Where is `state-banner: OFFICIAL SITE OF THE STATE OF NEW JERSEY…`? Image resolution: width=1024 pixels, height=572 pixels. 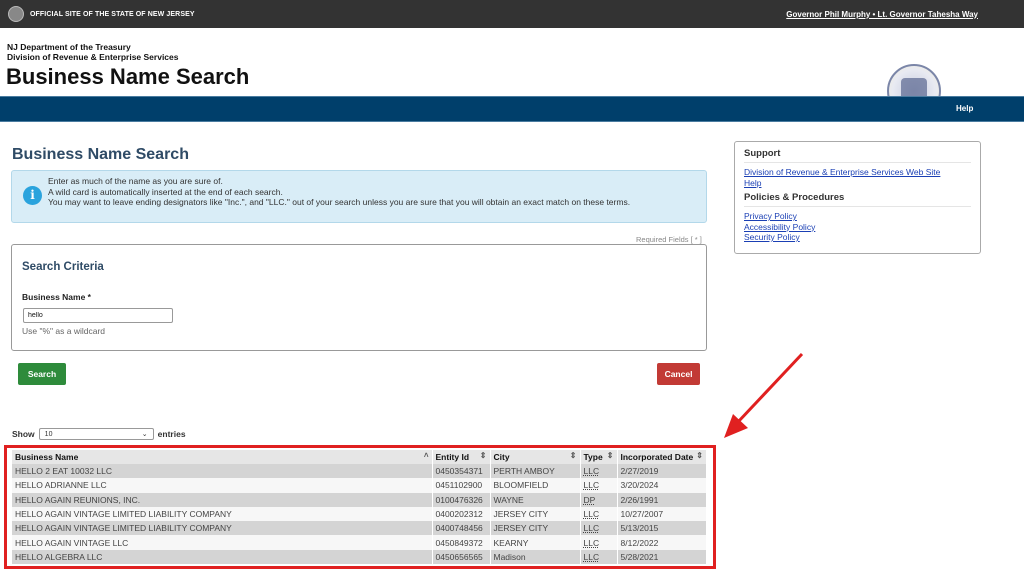 state-banner: OFFICIAL SITE OF THE STATE OF NEW JERSEY… is located at coordinates (512, 14).